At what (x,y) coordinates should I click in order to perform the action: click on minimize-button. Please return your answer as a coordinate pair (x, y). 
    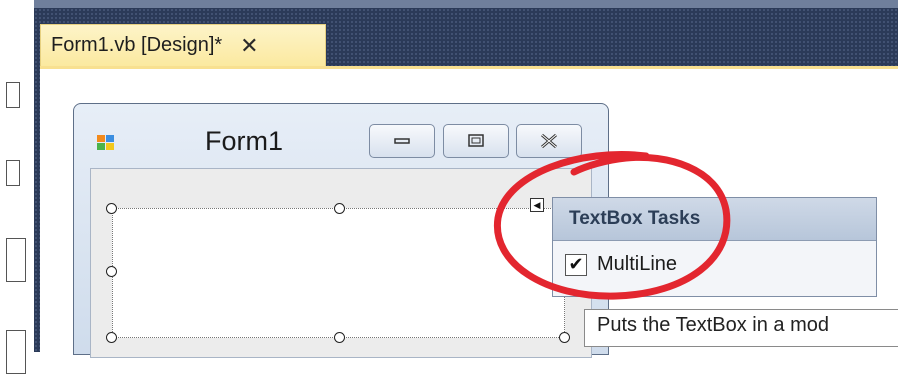
    Looking at the image, I should click on (402, 141).